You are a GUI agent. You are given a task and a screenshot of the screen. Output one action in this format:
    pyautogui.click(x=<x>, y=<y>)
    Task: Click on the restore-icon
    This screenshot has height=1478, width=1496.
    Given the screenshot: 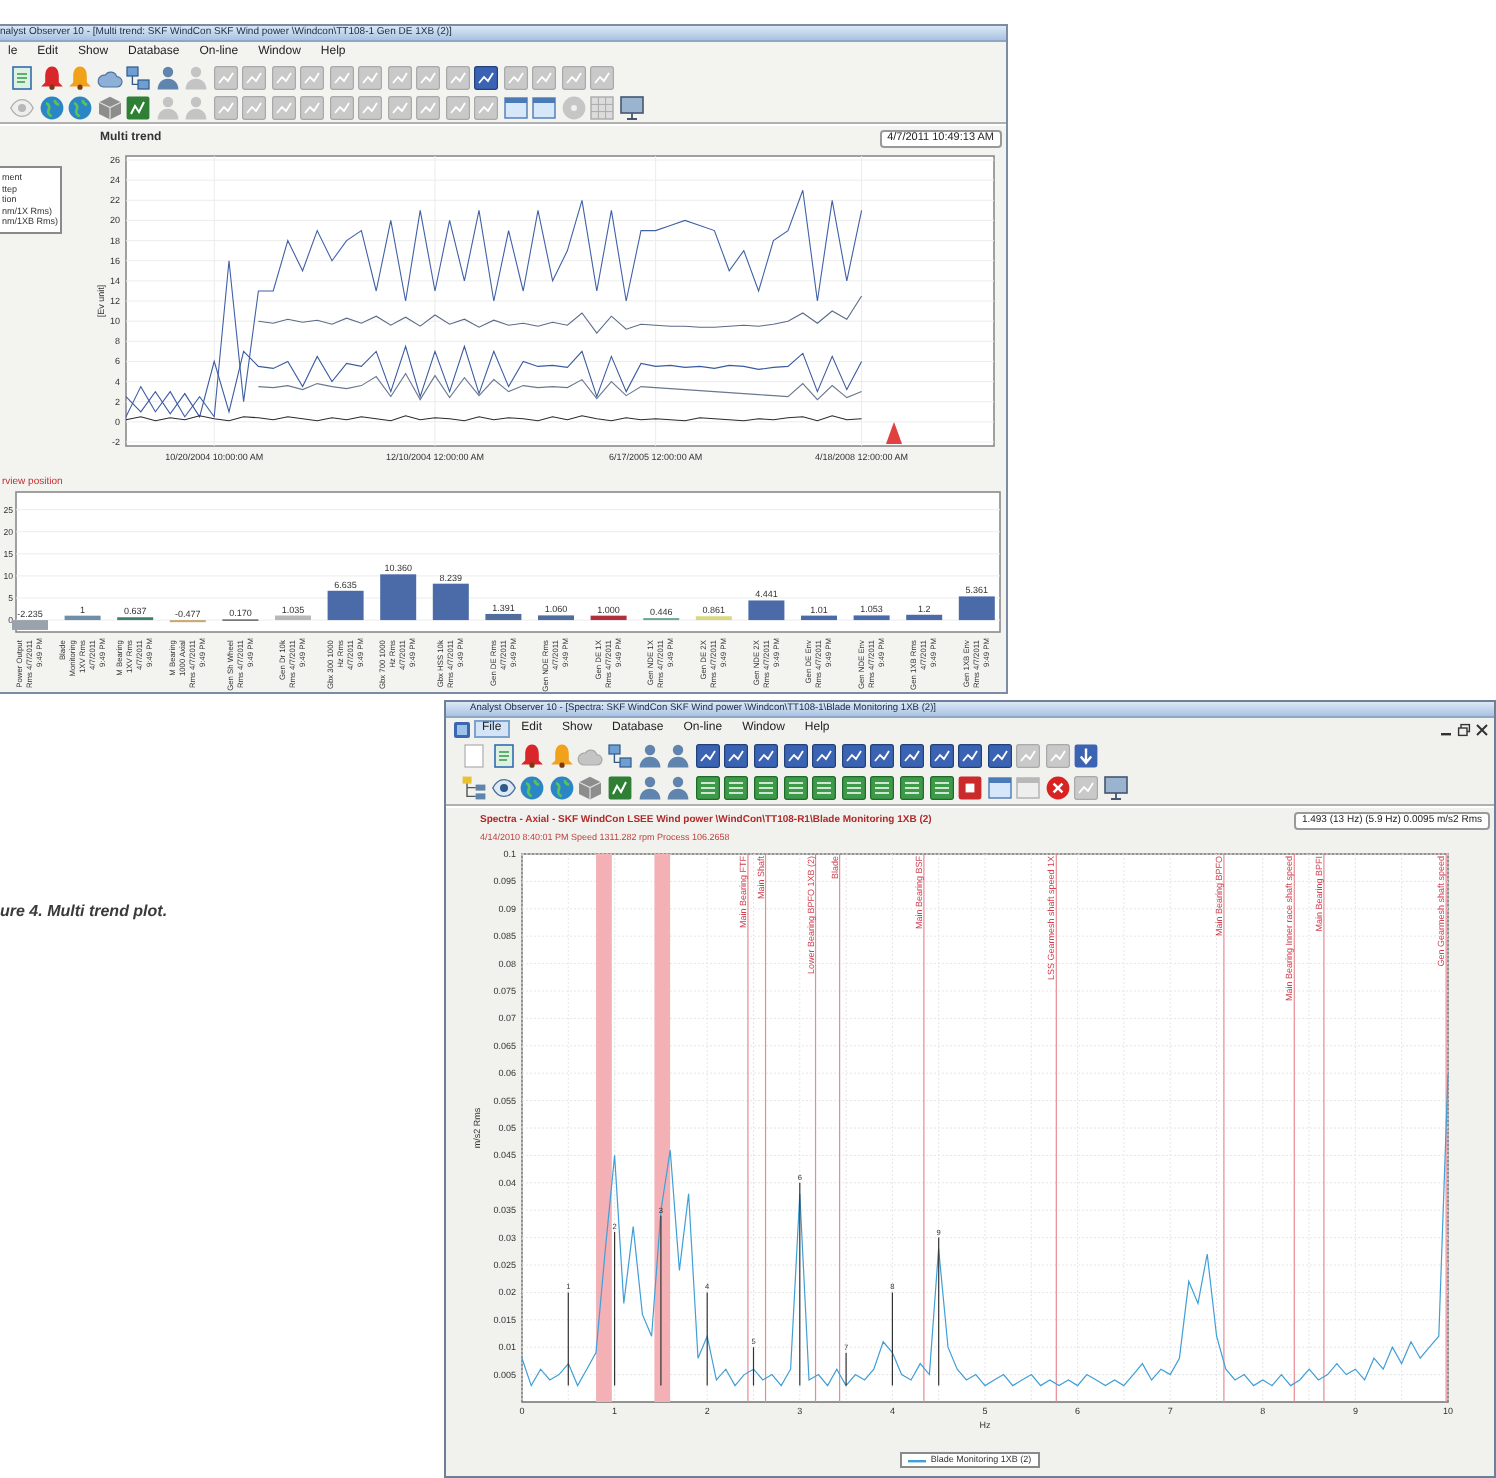 What is the action you would take?
    pyautogui.click(x=1464, y=729)
    